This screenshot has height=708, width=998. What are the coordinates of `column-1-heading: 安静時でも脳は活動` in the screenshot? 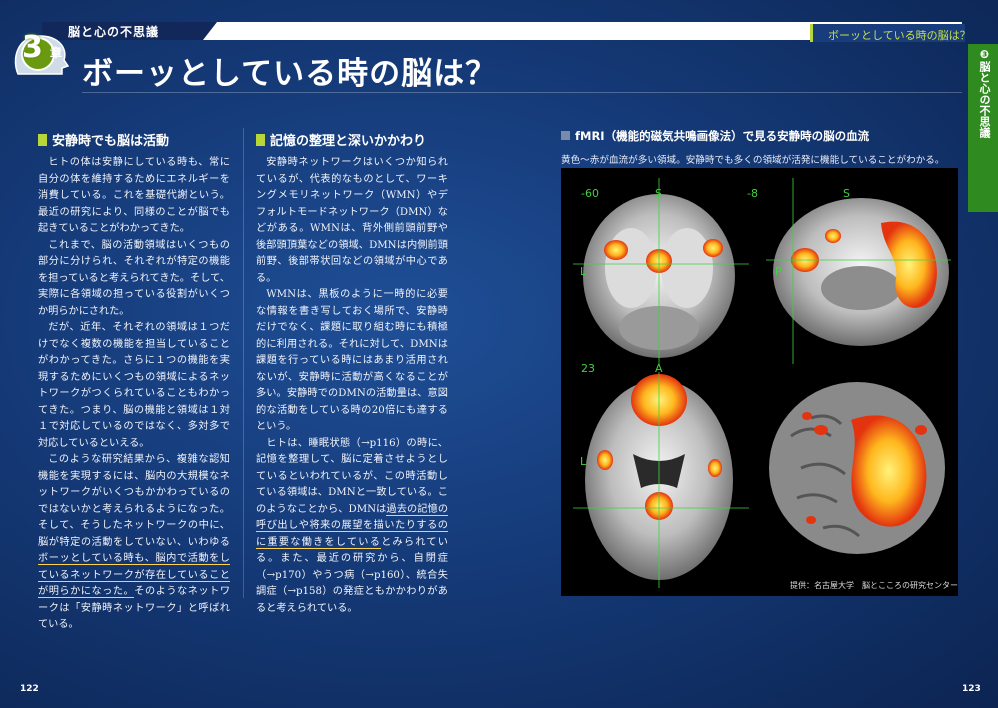 It's located at (103, 139).